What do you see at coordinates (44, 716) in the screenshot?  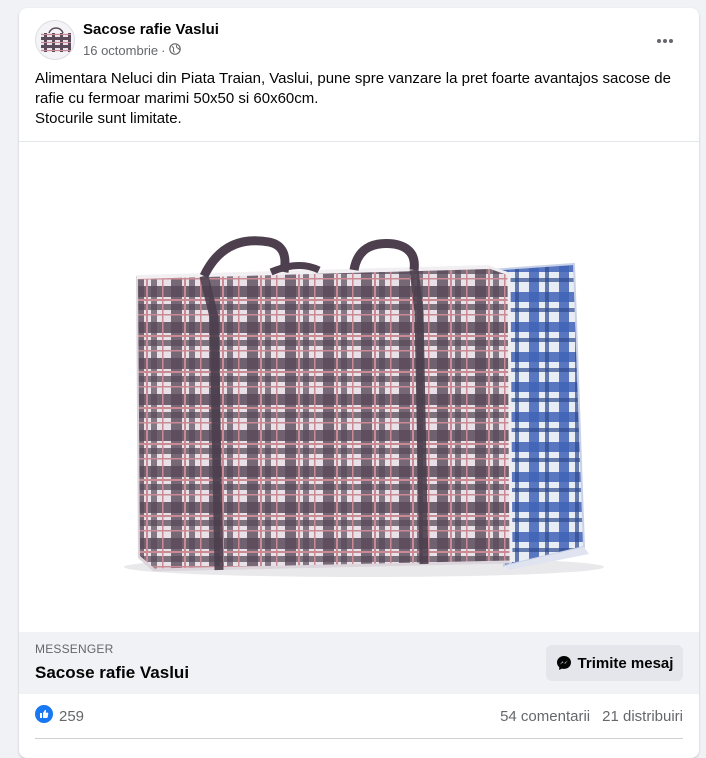 I see `like-icon` at bounding box center [44, 716].